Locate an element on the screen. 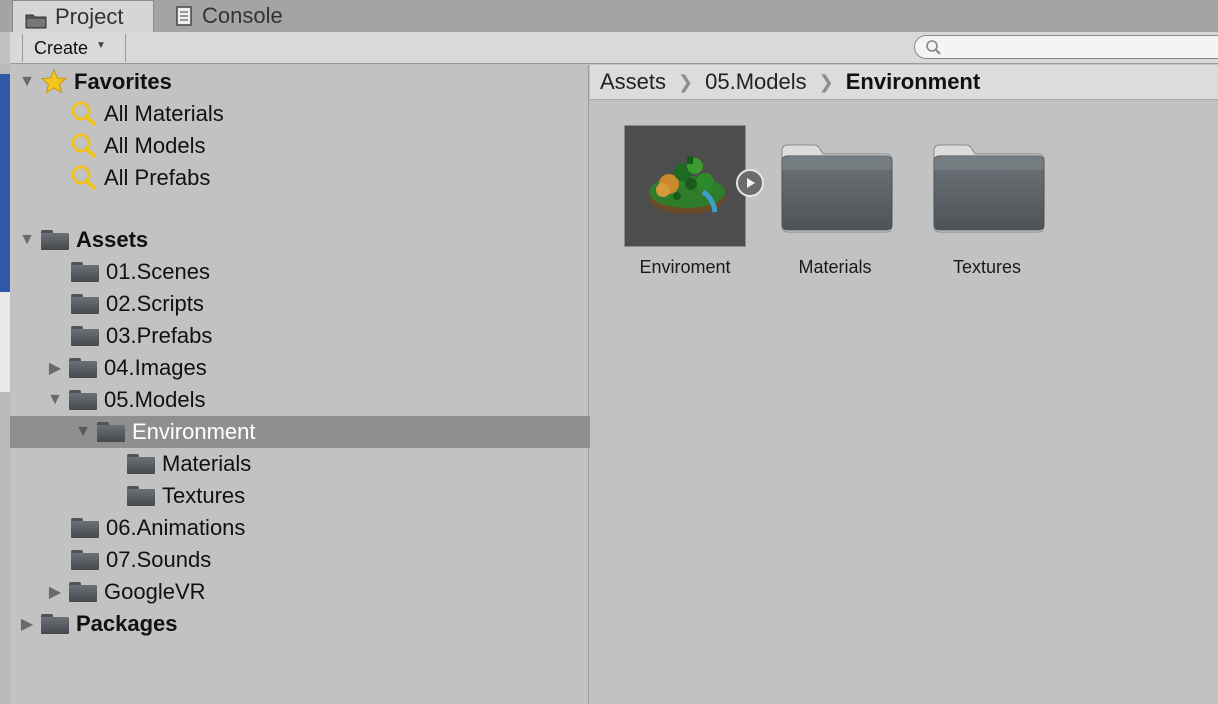  breadcrumb: Assets ❯ 05.Models ❯ Environment is located at coordinates (904, 82).